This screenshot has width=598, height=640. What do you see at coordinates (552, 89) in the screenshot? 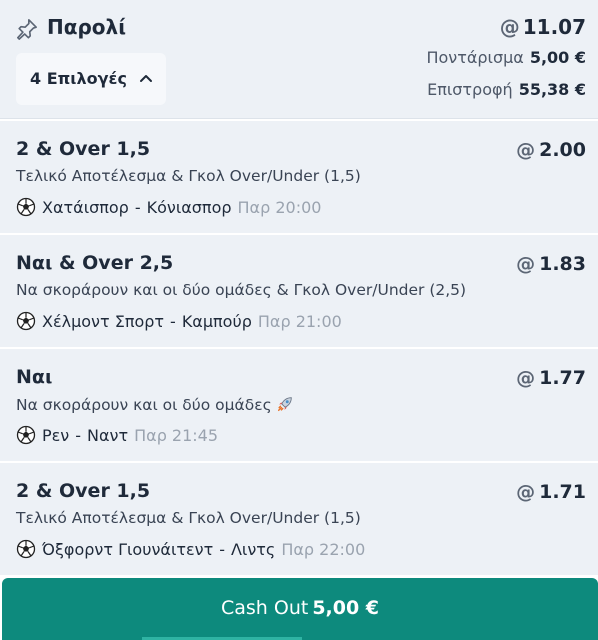
I see `return-value: 55,38 €` at bounding box center [552, 89].